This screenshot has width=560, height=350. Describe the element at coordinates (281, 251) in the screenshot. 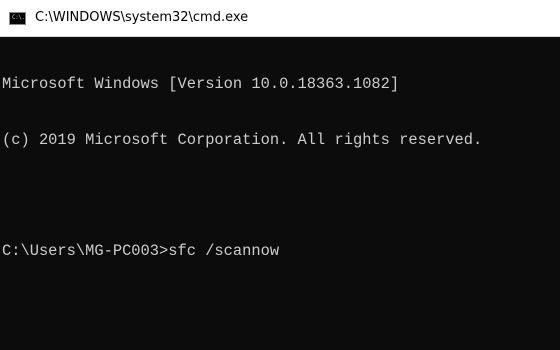

I see `command-line: C:\Users\MG-PC003>sfc /scannow` at that location.